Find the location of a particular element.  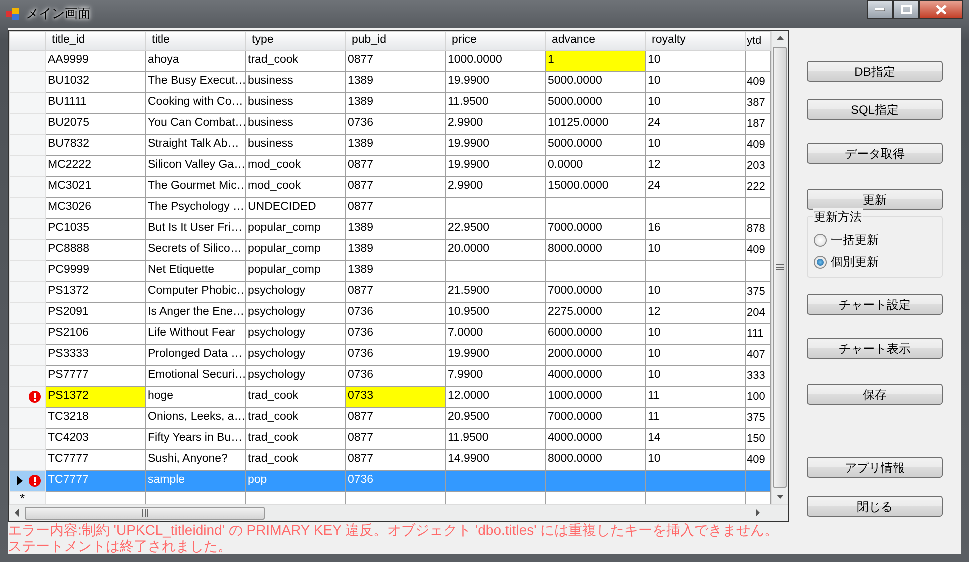

table-cell: 8000.0000 is located at coordinates (596, 250).